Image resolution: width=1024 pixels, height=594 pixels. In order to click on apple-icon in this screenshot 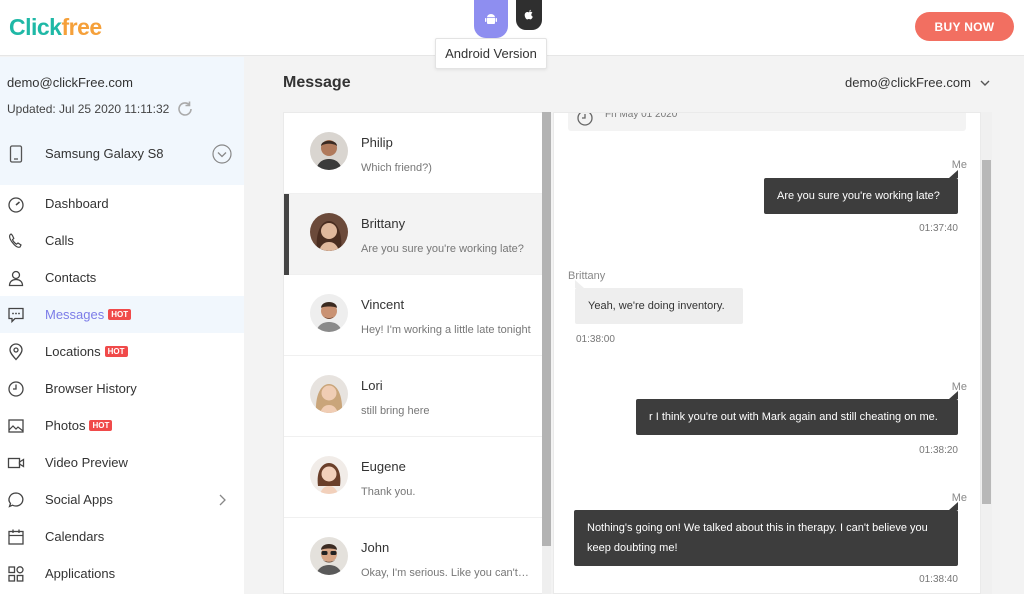, I will do `click(528, 14)`.